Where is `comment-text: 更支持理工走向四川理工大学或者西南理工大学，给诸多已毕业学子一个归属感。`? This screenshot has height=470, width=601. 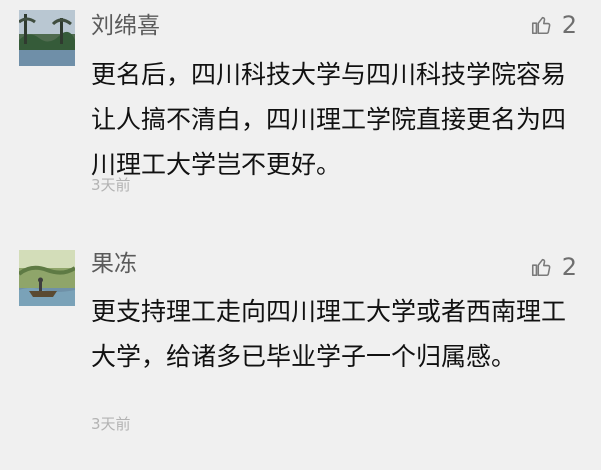
comment-text: 更支持理工走向四川理工大学或者西南理工大学，给诸多已毕业学子一个归属感。 is located at coordinates (329, 334).